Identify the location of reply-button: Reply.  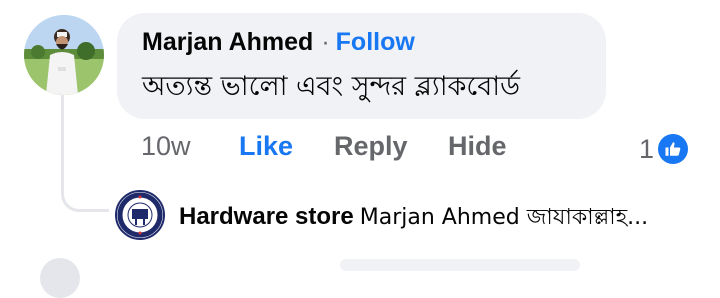
(371, 146).